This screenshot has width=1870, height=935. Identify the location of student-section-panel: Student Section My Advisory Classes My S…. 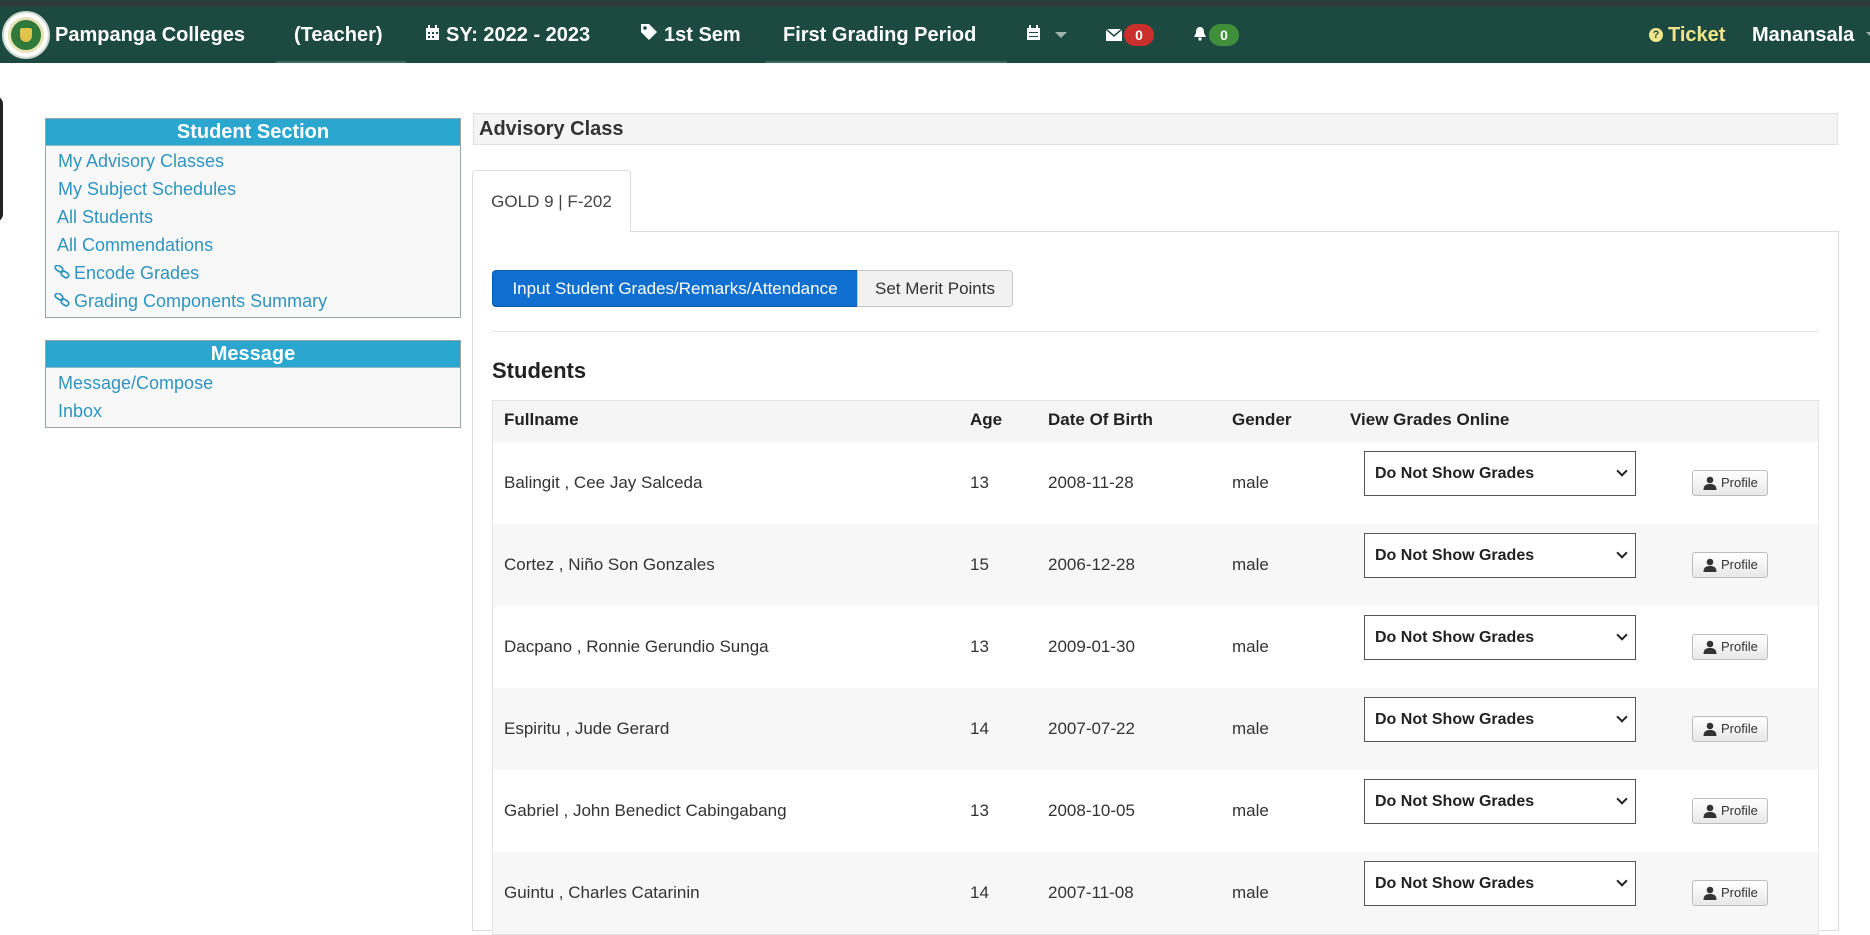
(253, 218).